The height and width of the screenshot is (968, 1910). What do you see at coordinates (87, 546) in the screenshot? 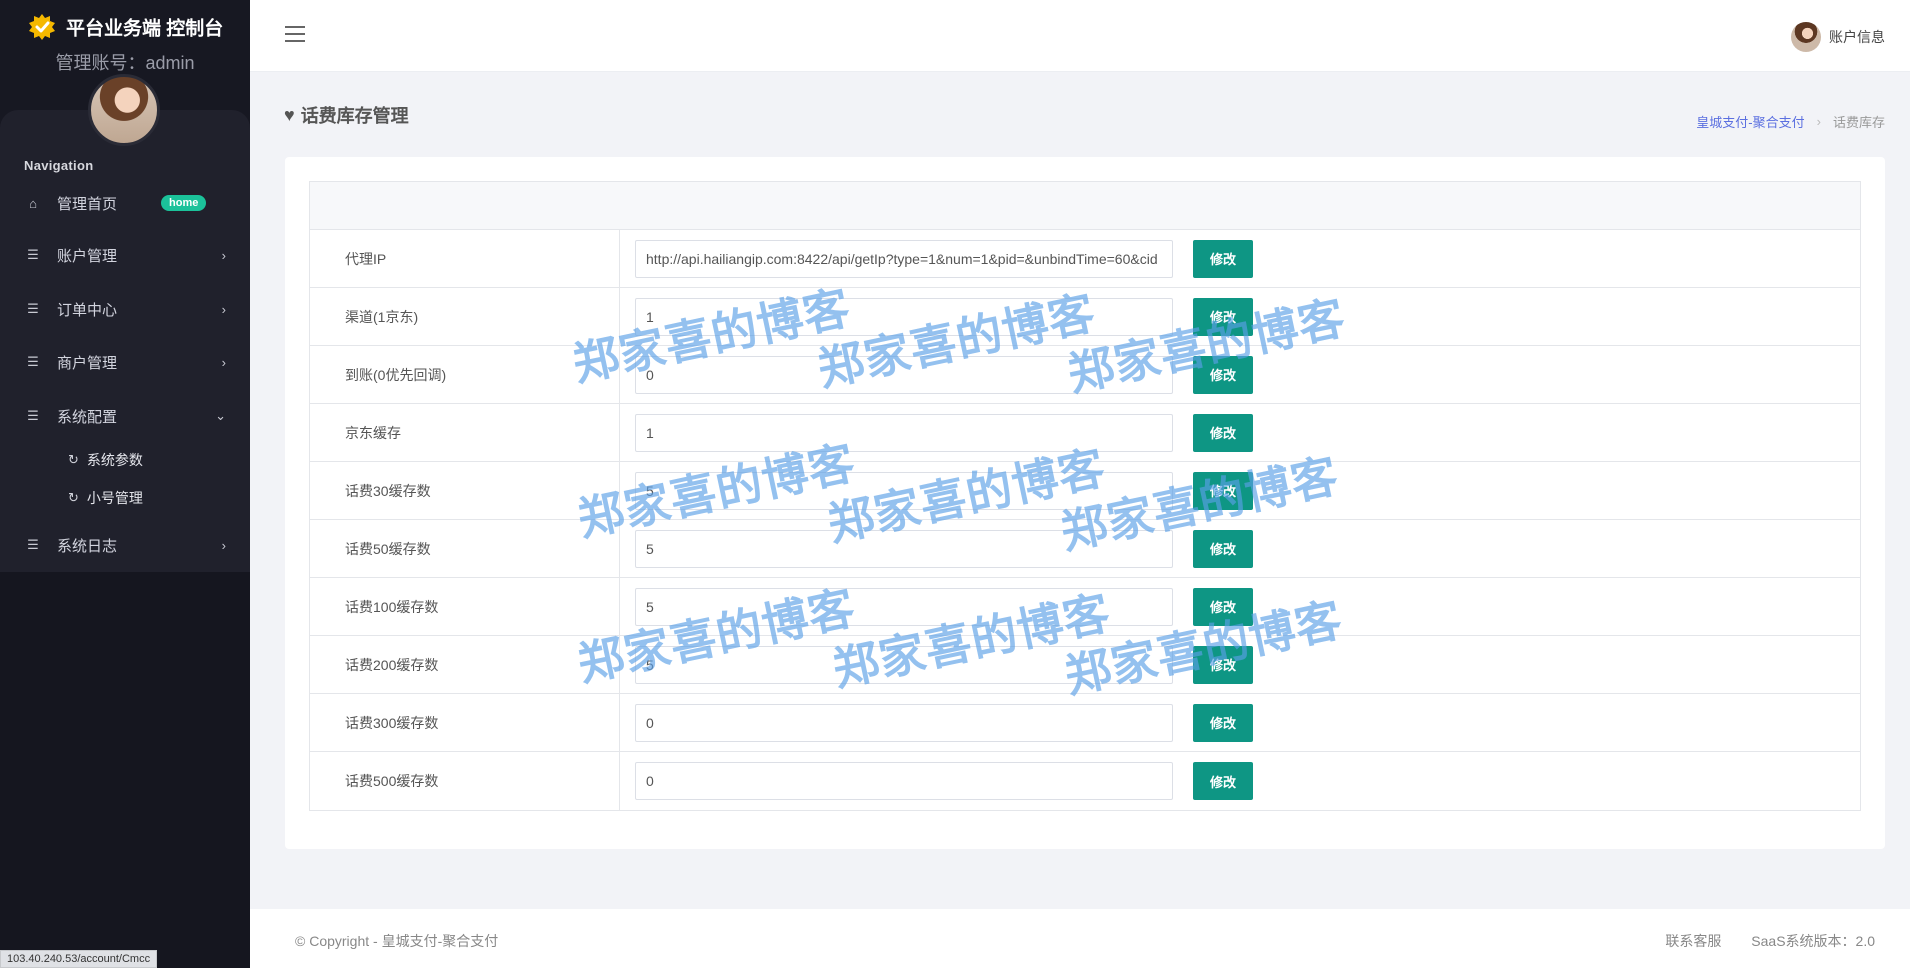
I see `sidebar-item-label: 系统日志` at bounding box center [87, 546].